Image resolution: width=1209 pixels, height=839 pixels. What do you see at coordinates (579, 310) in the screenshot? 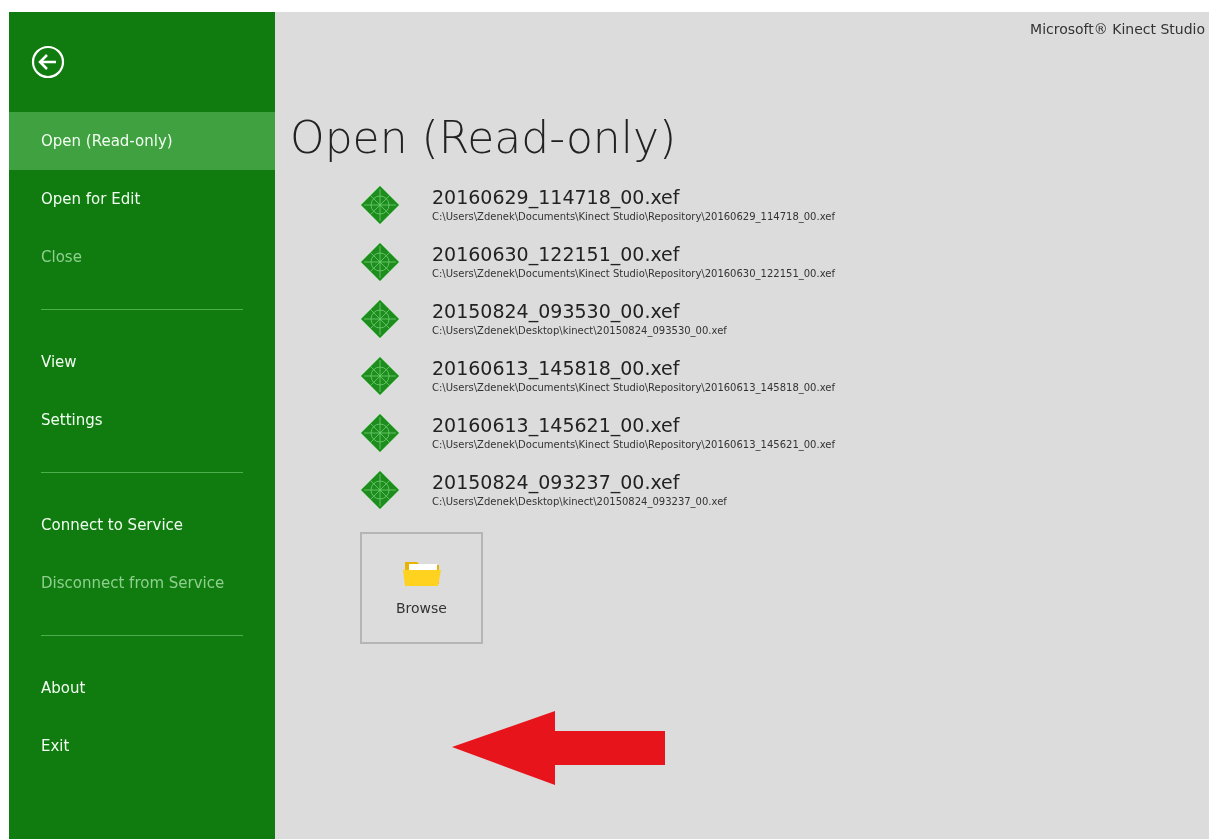
I see `file-name: 20150824_093530_00.xef` at bounding box center [579, 310].